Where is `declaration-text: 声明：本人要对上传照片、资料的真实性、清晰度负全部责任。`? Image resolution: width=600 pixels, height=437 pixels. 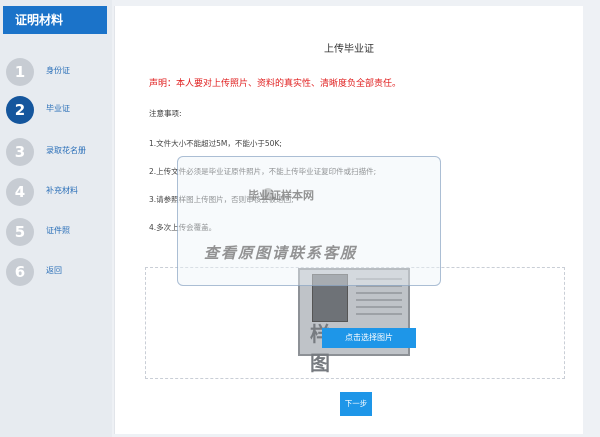
declaration-text: 声明：本人要对上传照片、资料的真实性、清晰度负全部责任。 is located at coordinates (275, 84).